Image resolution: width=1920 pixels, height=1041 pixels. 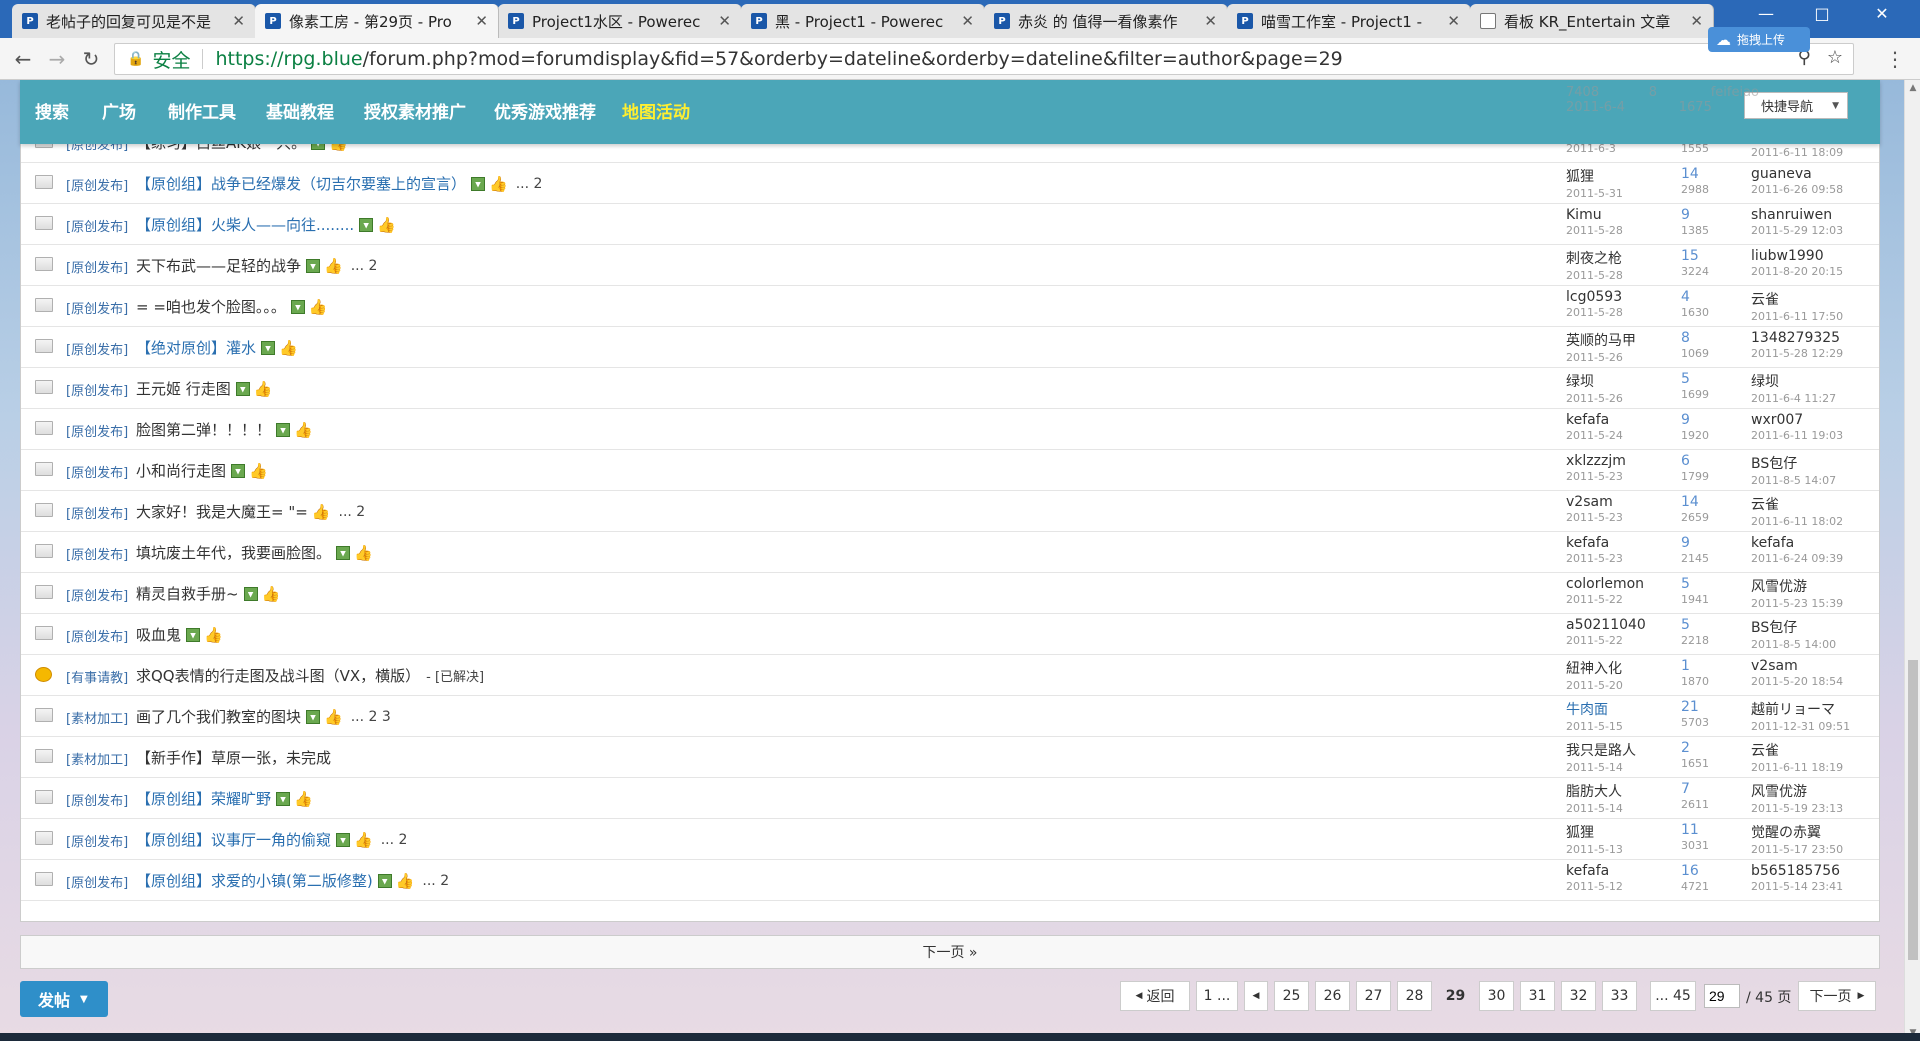 What do you see at coordinates (1695, 461) in the screenshot?
I see `reply-count: 6` at bounding box center [1695, 461].